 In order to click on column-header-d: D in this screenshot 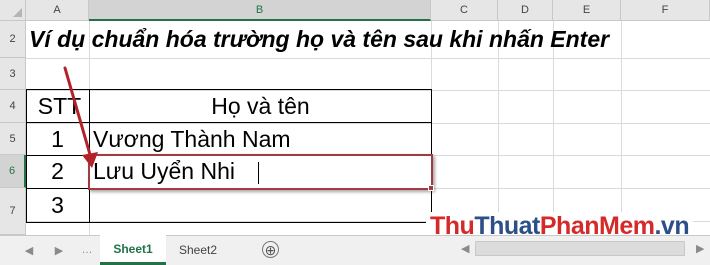, I will do `click(525, 10)`.